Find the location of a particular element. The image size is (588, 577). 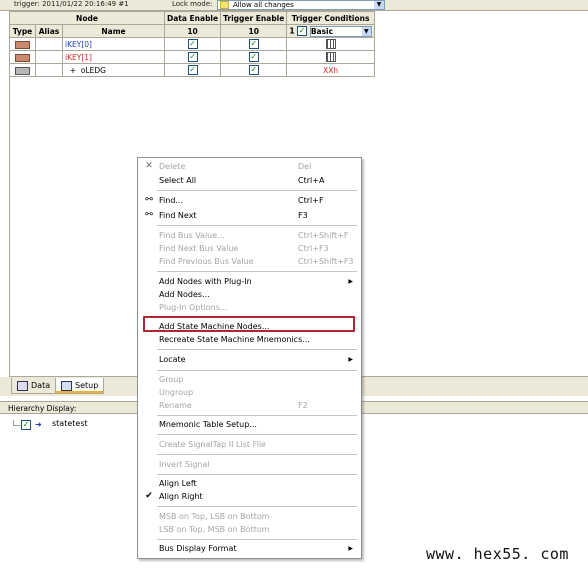

menu-item-align-left: Align Left is located at coordinates (249, 483).